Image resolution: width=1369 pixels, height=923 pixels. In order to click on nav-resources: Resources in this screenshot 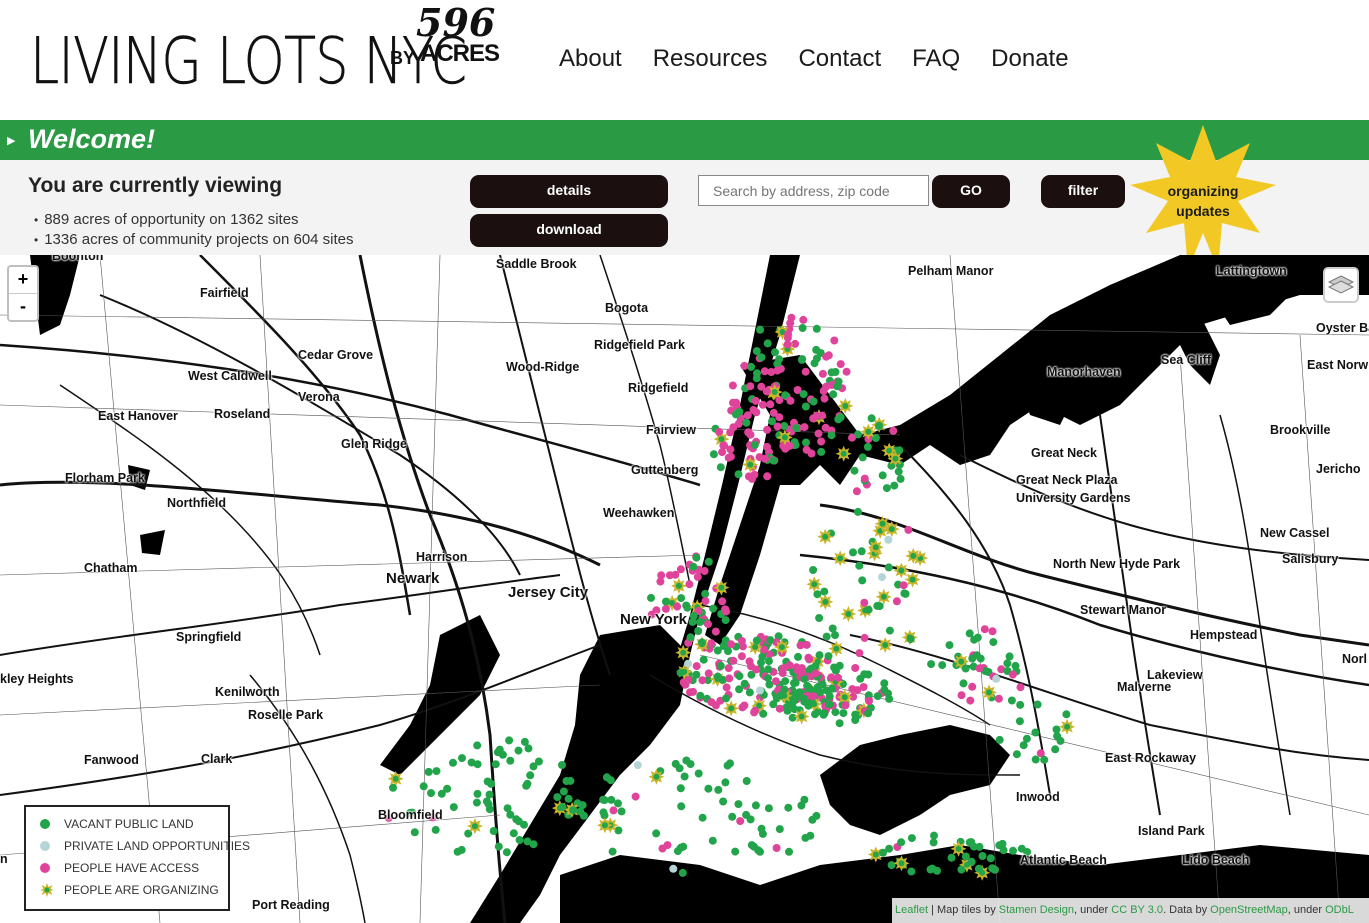, I will do `click(710, 59)`.